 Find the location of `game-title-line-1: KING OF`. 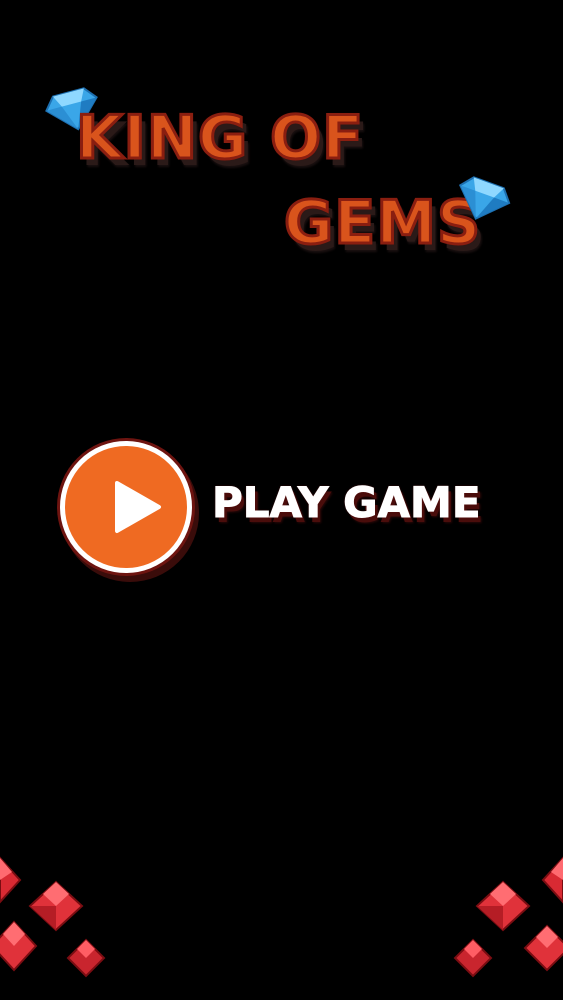

game-title-line-1: KING OF is located at coordinates (219, 138).